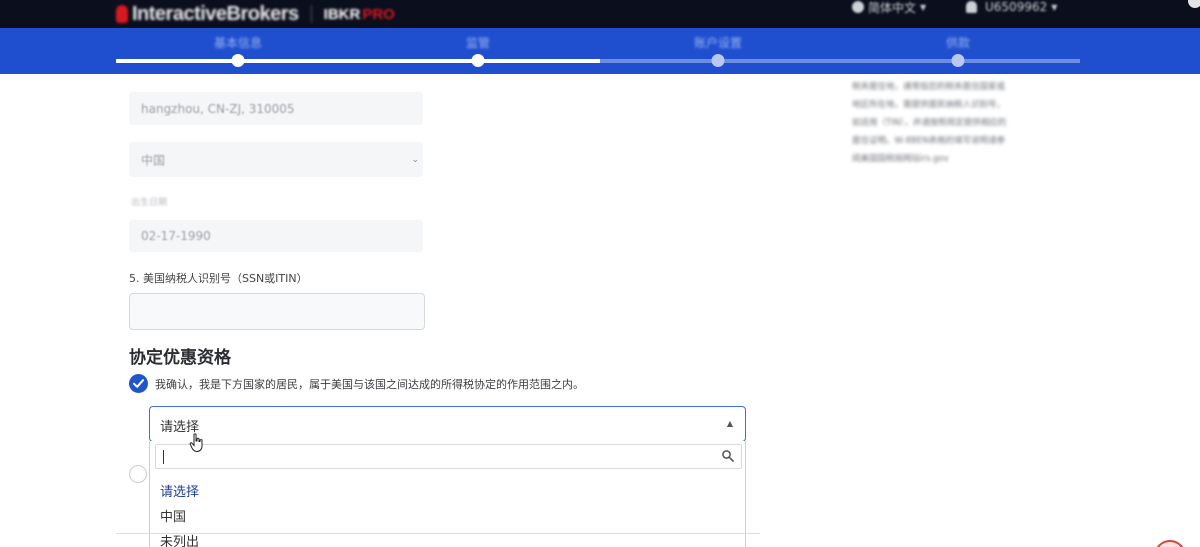  What do you see at coordinates (1194, 4) in the screenshot?
I see `help-icon` at bounding box center [1194, 4].